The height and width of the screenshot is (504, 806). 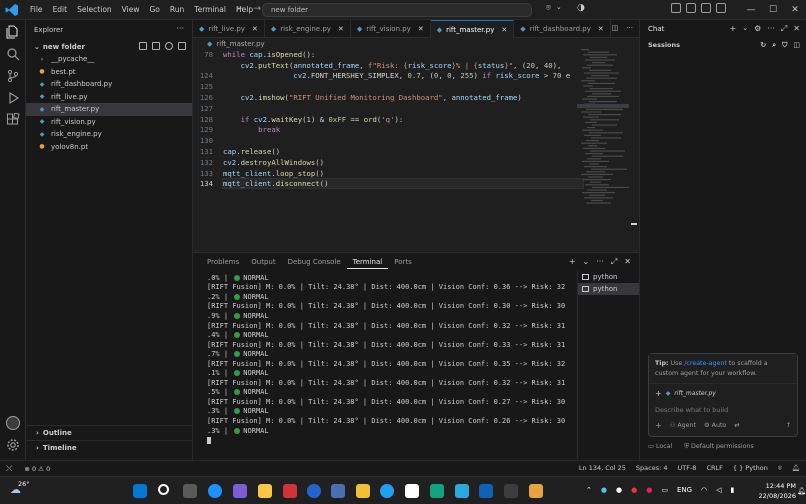 What do you see at coordinates (13, 120) in the screenshot?
I see `extensions-icon` at bounding box center [13, 120].